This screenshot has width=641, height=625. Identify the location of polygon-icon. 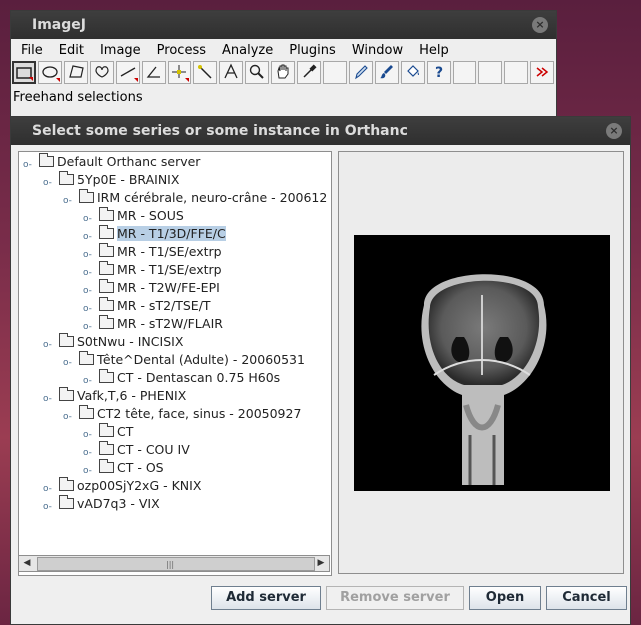
(75, 72).